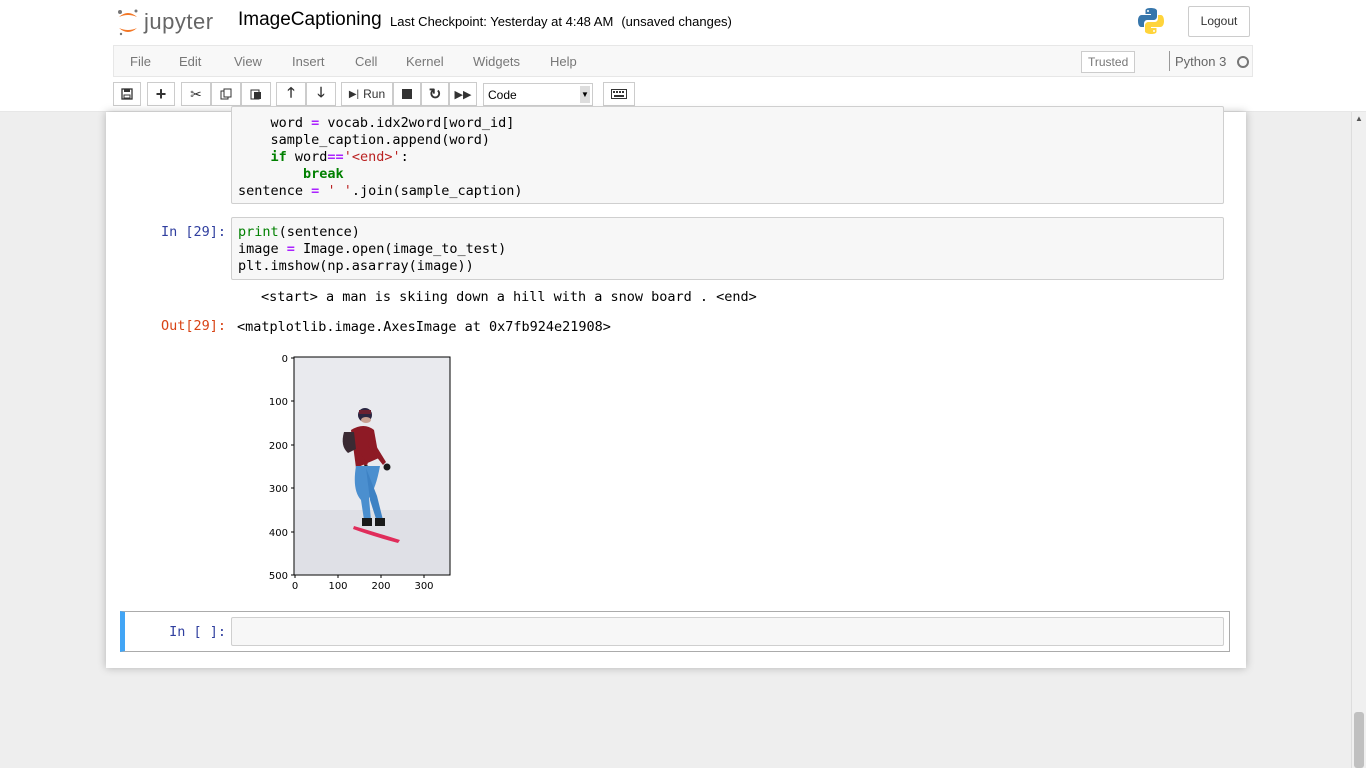  I want to click on menu-help: Help, so click(563, 61).